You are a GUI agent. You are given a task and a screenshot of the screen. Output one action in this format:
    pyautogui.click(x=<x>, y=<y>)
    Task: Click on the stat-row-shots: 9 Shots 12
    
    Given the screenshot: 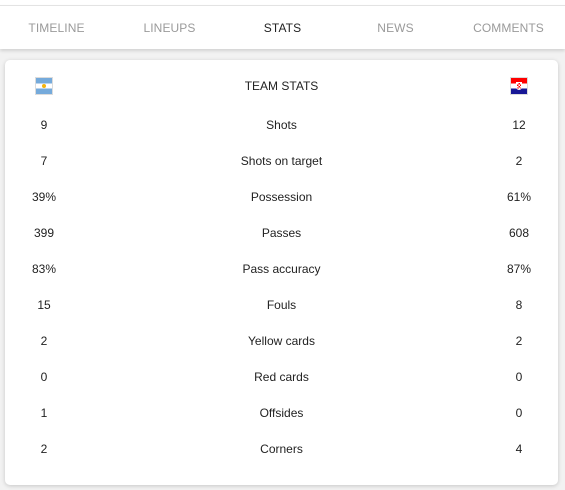 What is the action you would take?
    pyautogui.click(x=281, y=125)
    